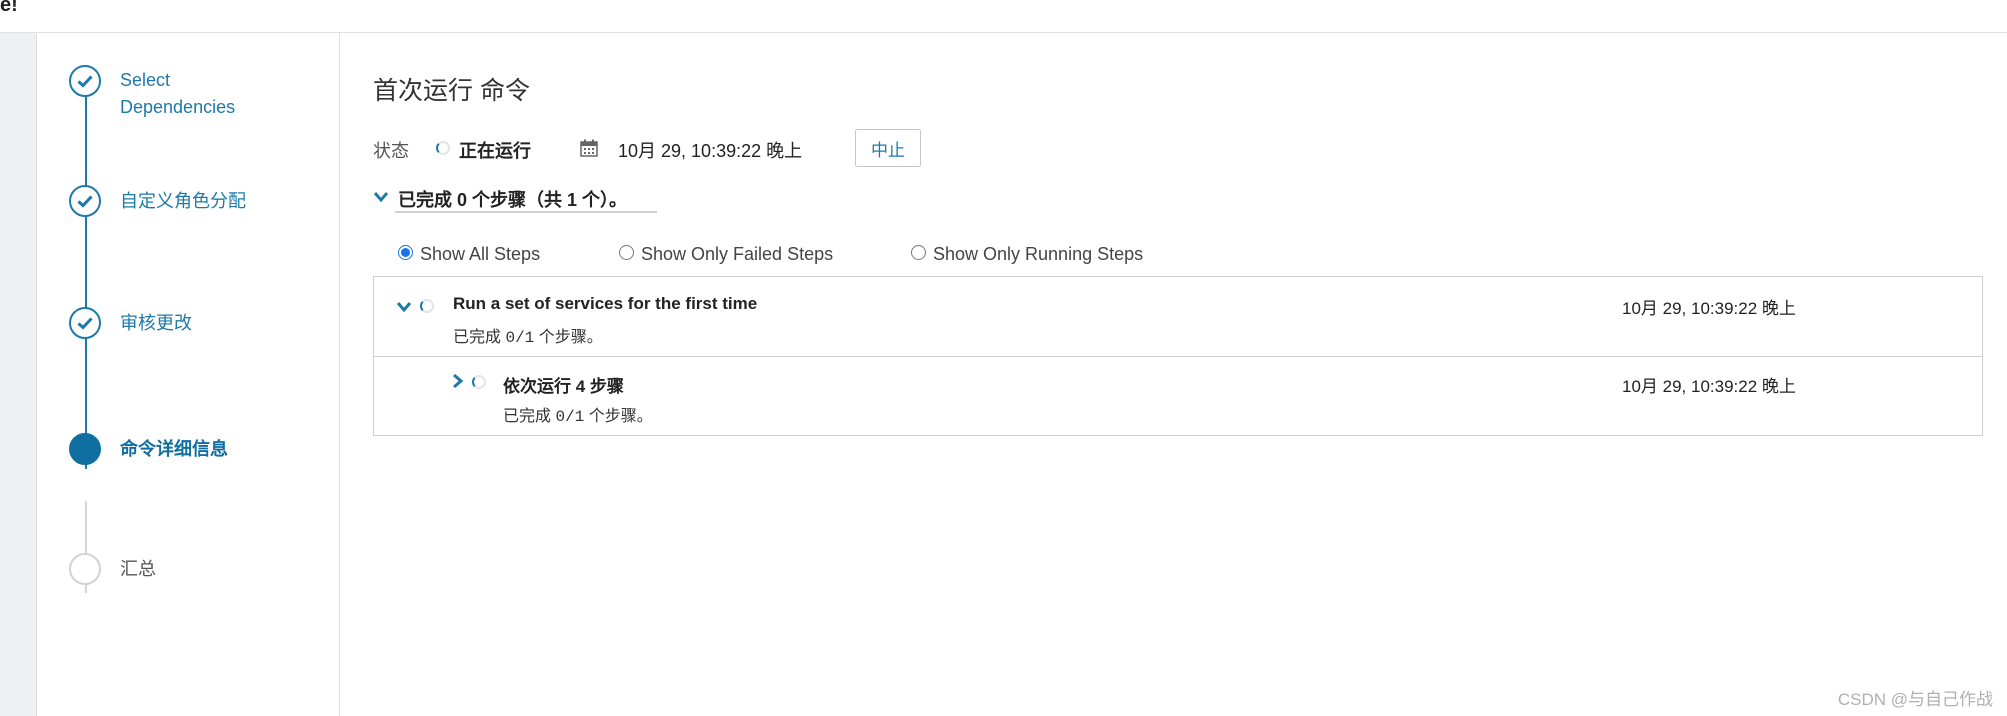  I want to click on steps-summary-text: 已完成 0 个步骤（共 1 个）。, so click(513, 200).